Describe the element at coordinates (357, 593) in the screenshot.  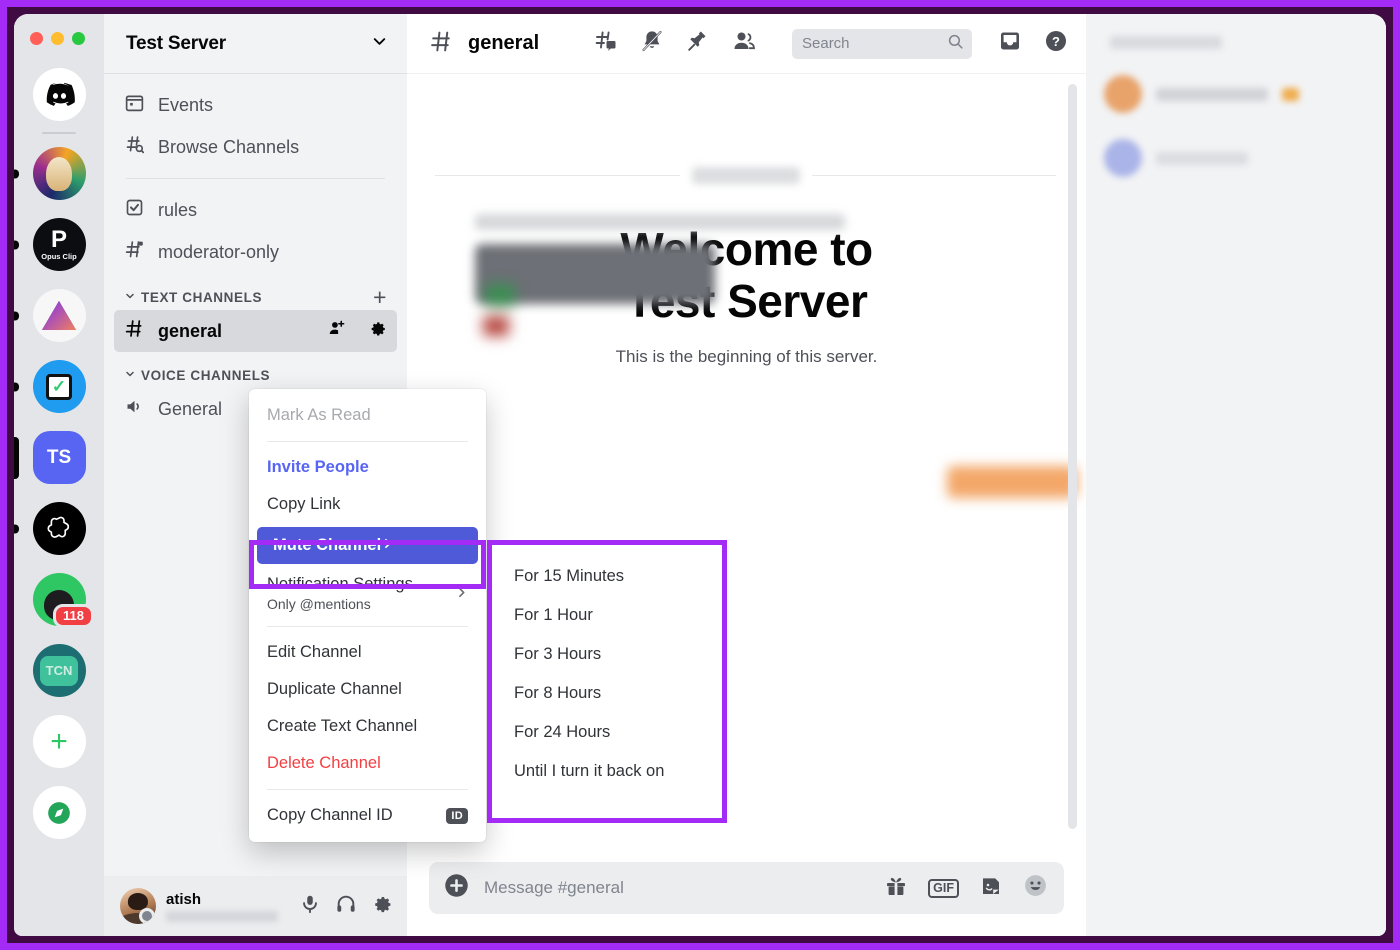
I see `notification-settings-text: Notification Settings Only @mentions` at that location.